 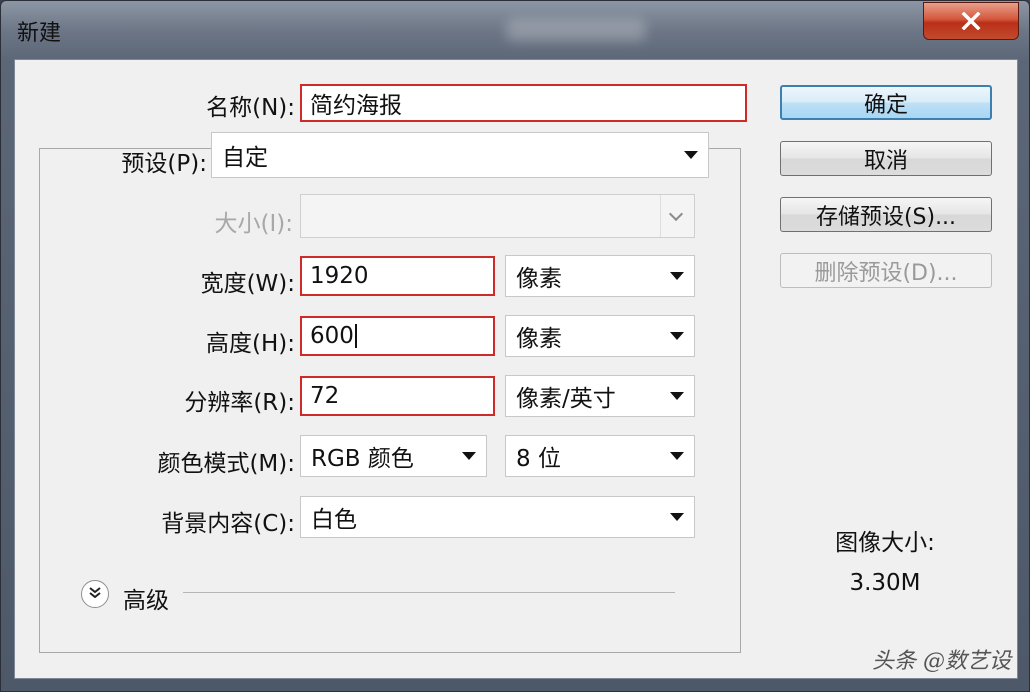 I want to click on size-select, so click(x=497, y=216).